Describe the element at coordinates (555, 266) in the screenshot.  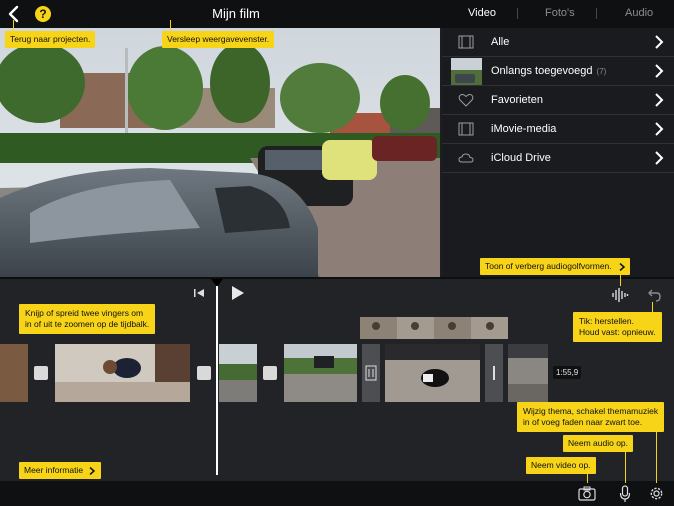
I see `tip-waveforms: Toon of verberg audiogolfvormen.` at that location.